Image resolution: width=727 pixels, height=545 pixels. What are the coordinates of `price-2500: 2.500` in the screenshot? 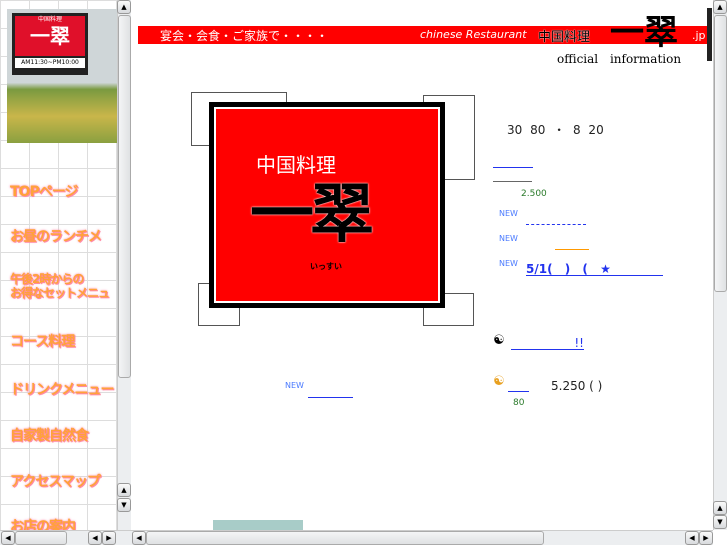 It's located at (534, 194).